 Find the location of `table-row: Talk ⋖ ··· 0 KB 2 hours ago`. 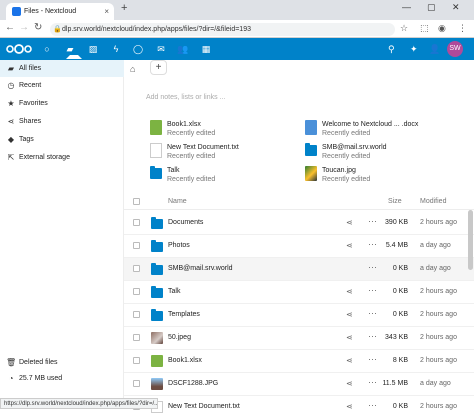

table-row: Talk ⋖ ··· 0 KB 2 hours ago is located at coordinates (299, 292).